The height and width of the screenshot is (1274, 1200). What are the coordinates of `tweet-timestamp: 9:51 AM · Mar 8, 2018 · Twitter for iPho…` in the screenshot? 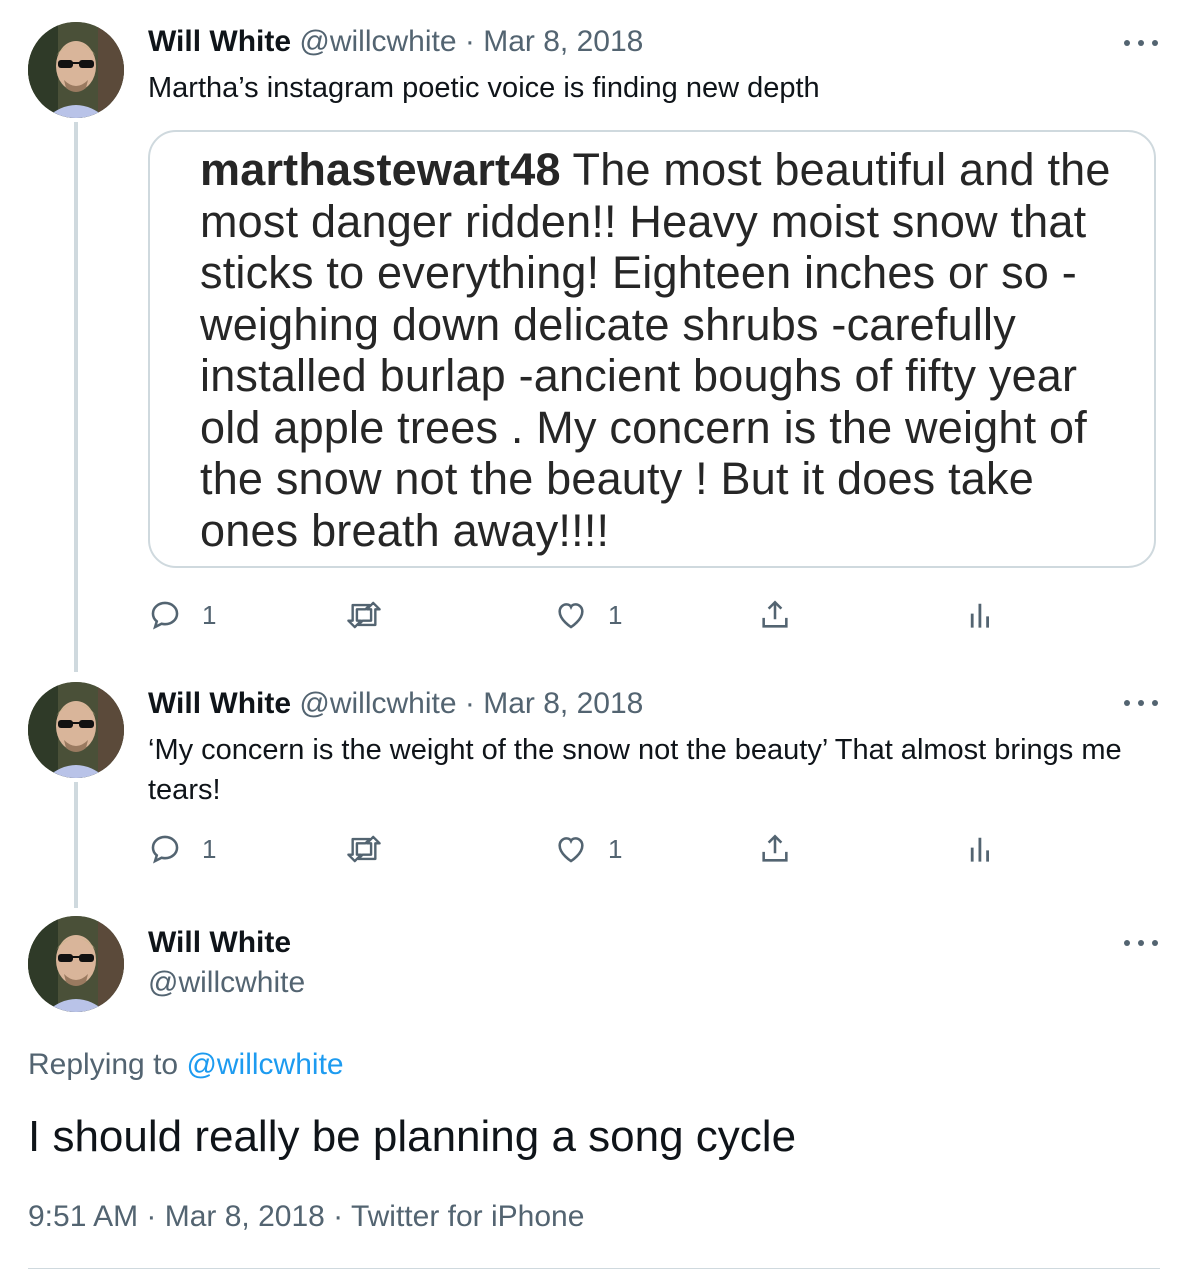 It's located at (306, 1217).